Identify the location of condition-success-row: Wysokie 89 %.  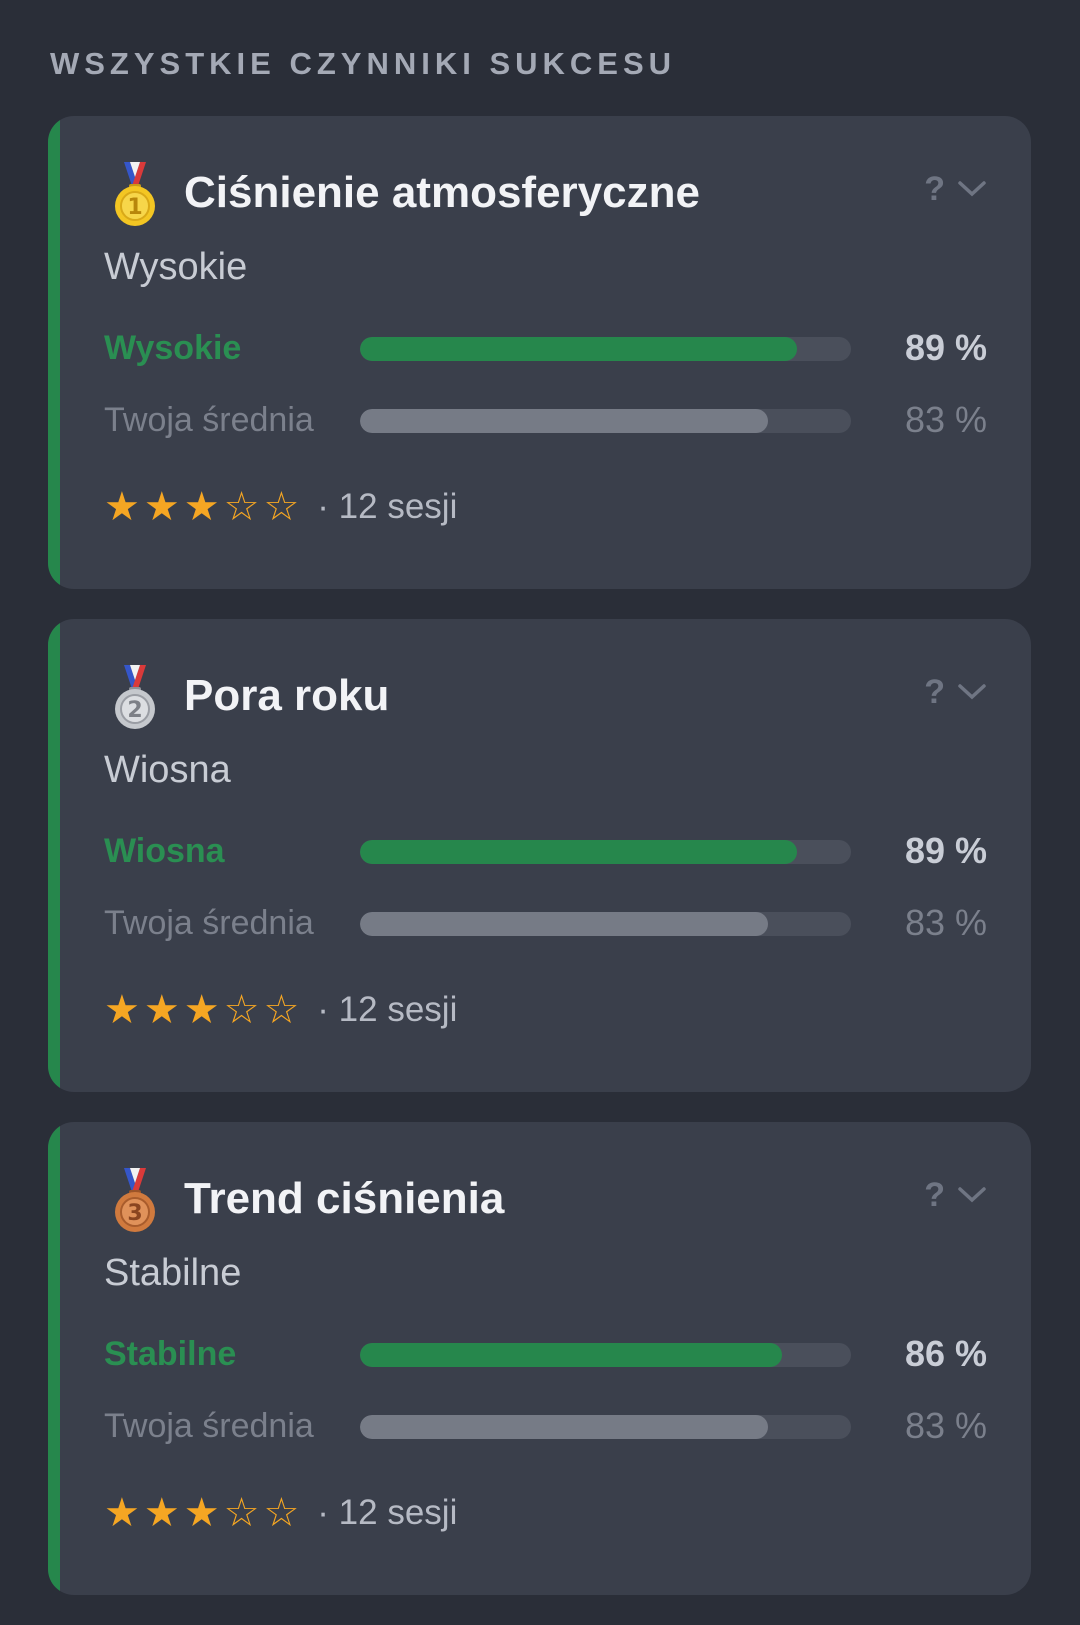
(545, 348).